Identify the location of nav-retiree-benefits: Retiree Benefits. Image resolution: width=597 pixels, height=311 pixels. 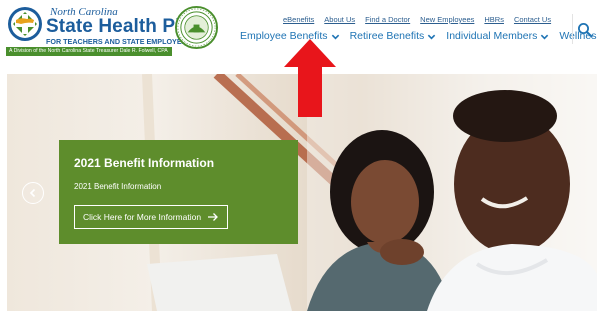
(393, 36).